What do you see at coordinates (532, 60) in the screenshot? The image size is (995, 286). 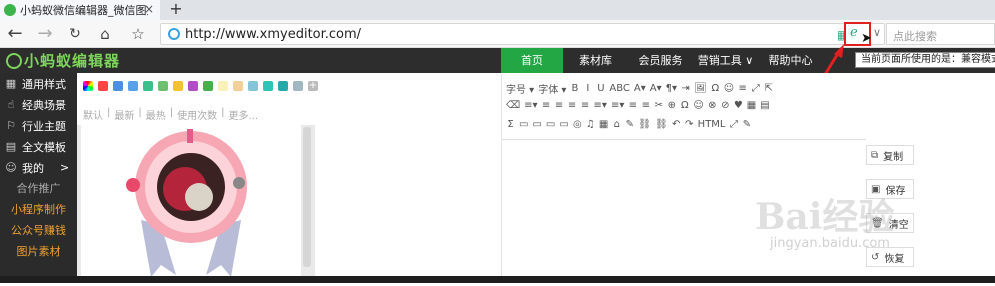 I see `nav-home: 首页` at bounding box center [532, 60].